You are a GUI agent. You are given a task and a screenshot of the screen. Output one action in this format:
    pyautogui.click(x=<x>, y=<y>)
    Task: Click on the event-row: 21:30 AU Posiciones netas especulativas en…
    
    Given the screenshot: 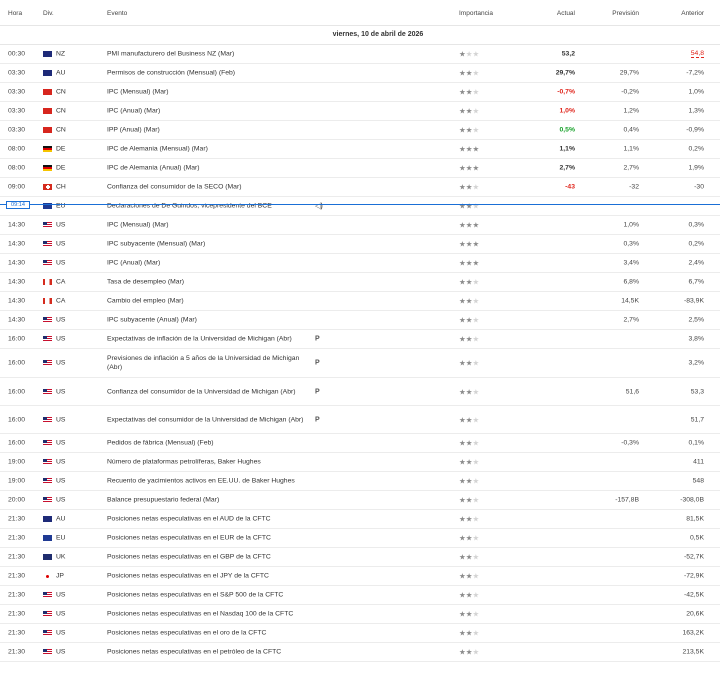 What is the action you would take?
    pyautogui.click(x=360, y=519)
    